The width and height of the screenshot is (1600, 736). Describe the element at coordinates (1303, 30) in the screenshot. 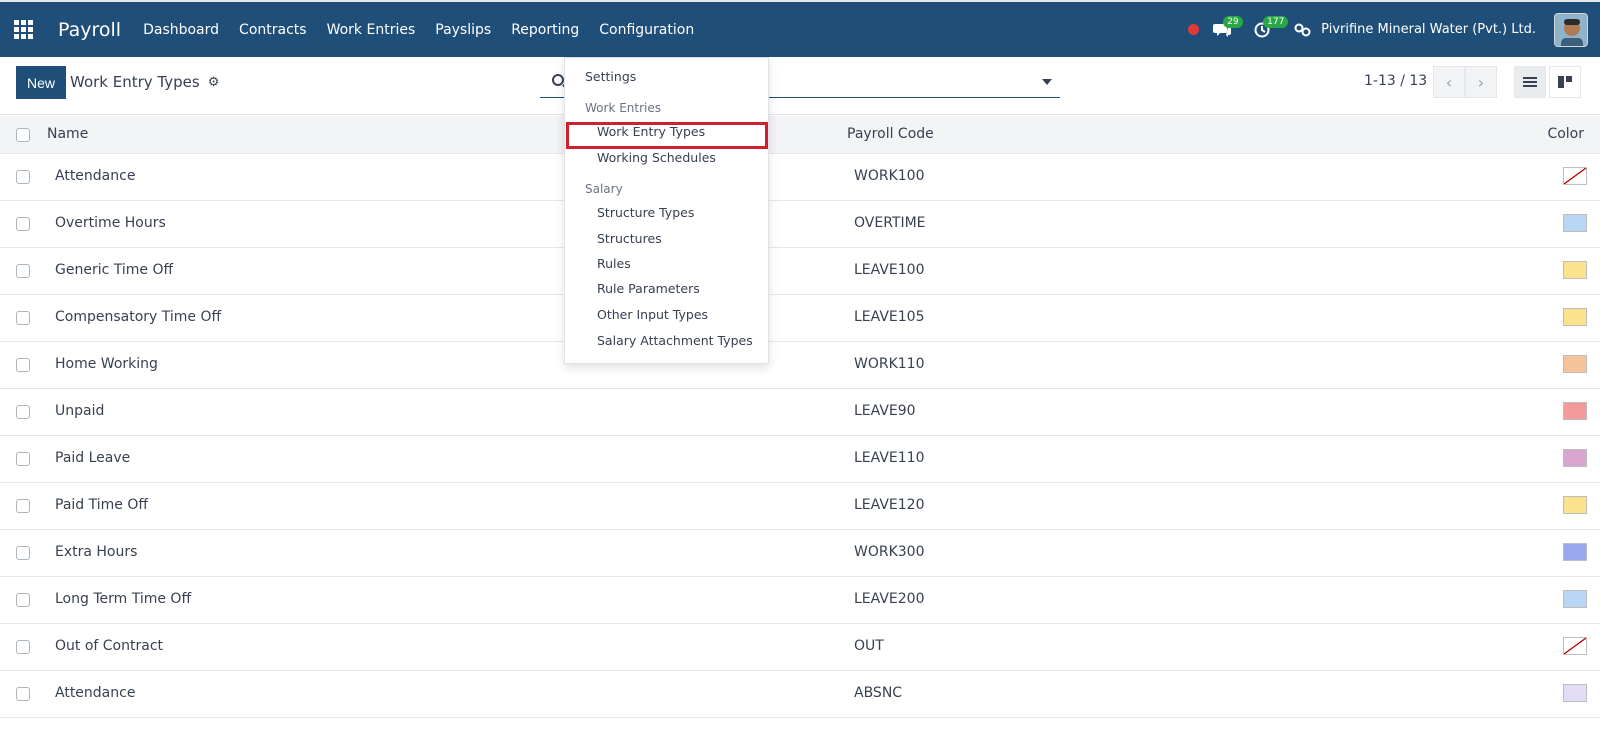

I see `company-switch-icon` at that location.